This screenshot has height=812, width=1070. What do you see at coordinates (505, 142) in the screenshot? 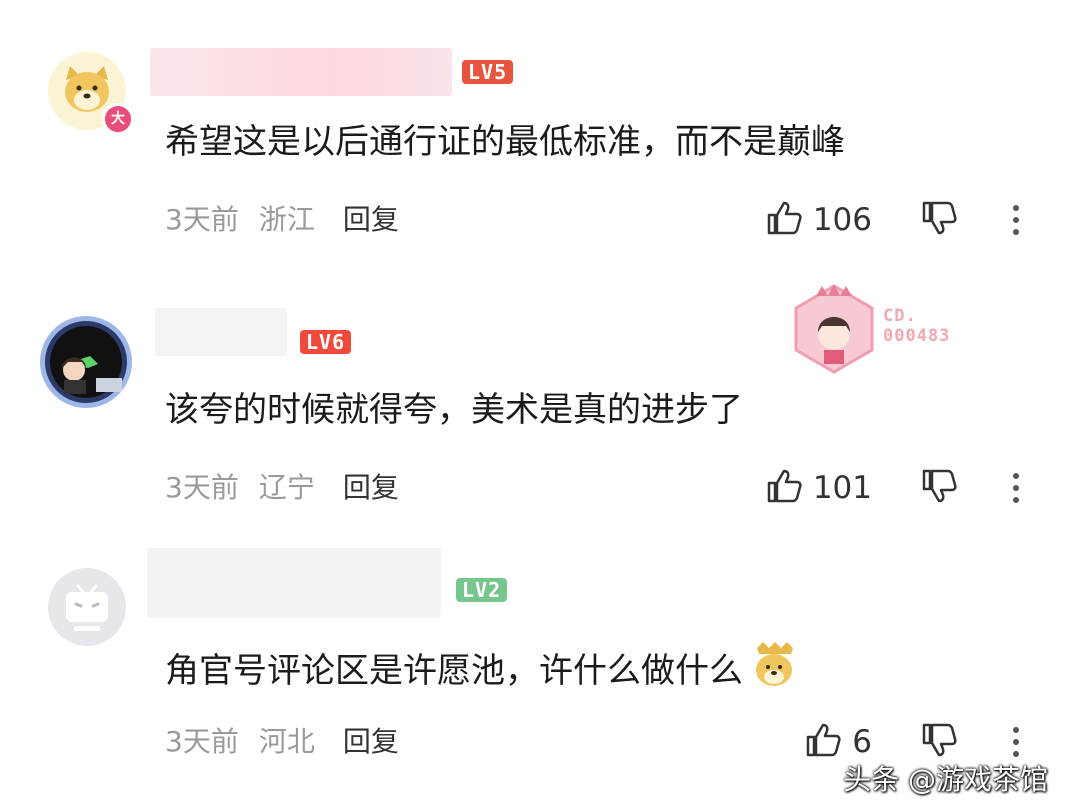
I see `comment-text: 希望这是以后通行证的最低标准，而不是巅峰` at bounding box center [505, 142].